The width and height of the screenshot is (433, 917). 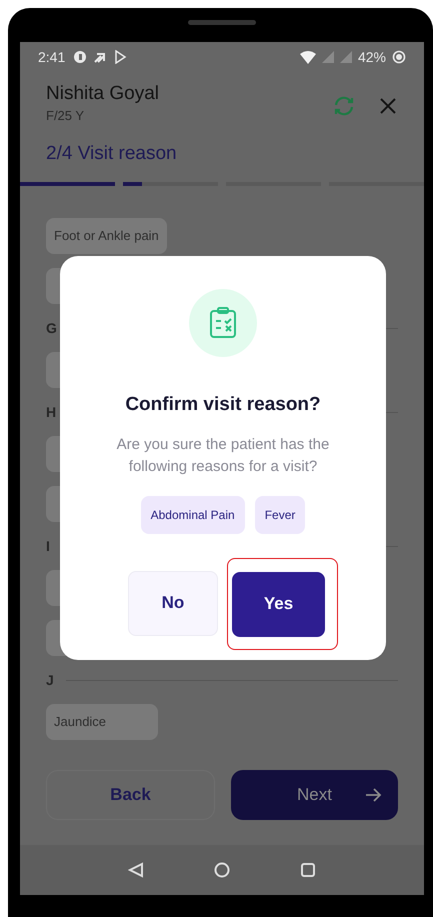 I want to click on dialog-title: Confirm visit reason?, so click(x=223, y=405).